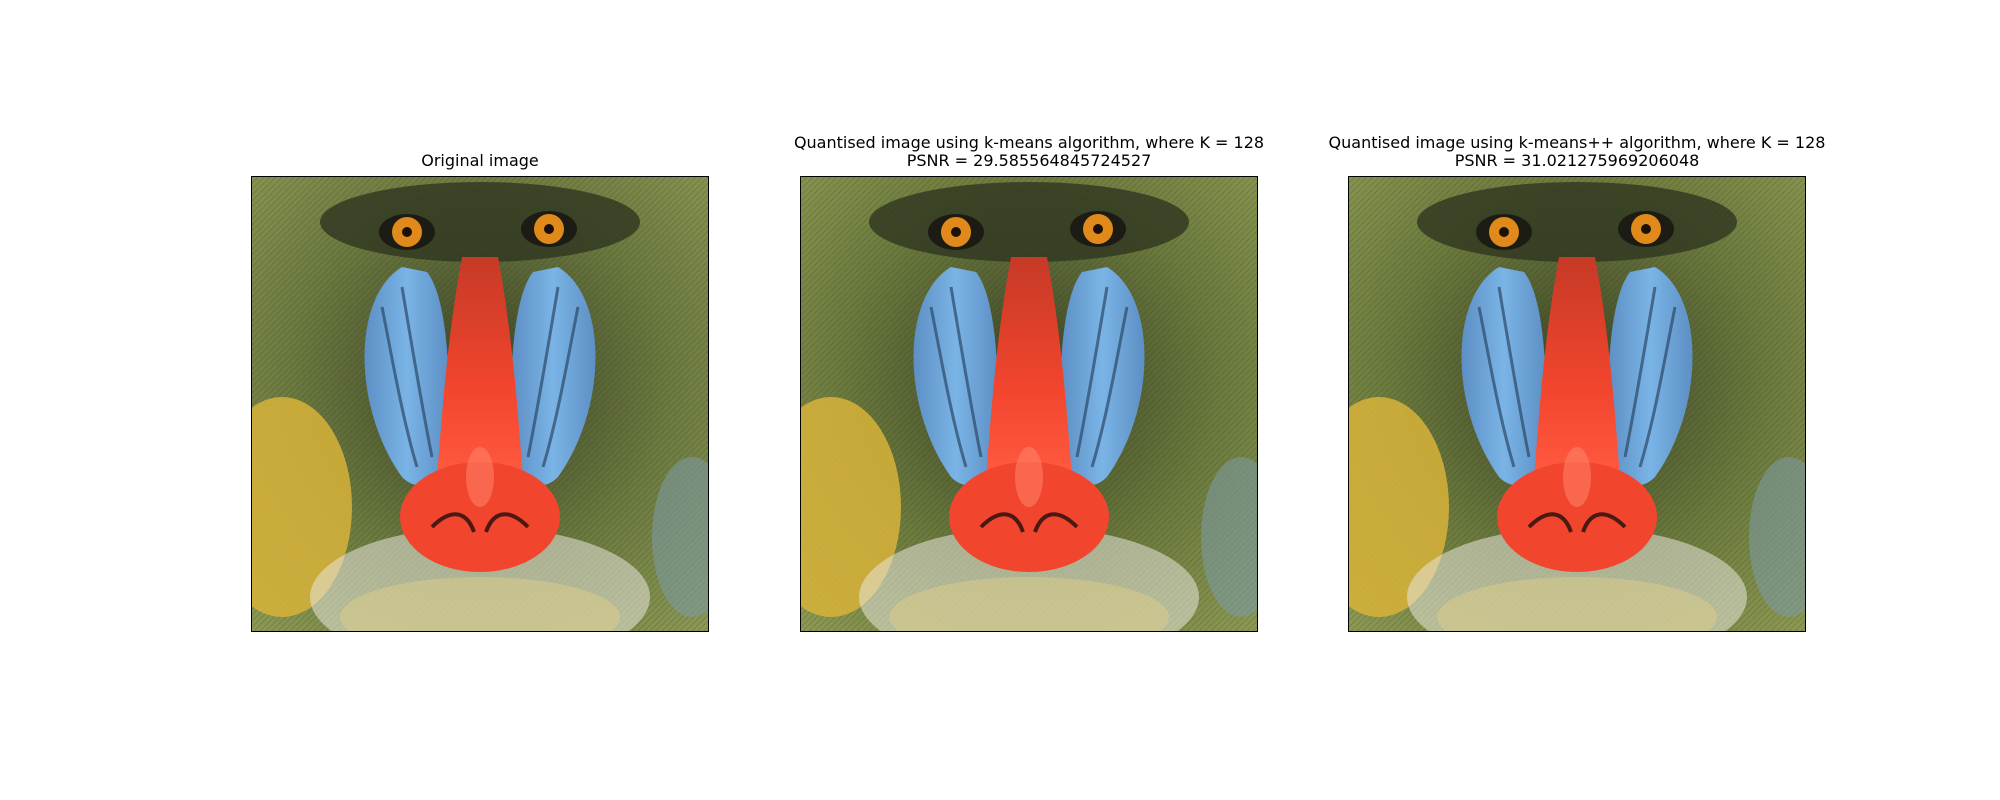  I want to click on panel-title-text: Original image, so click(480, 160).